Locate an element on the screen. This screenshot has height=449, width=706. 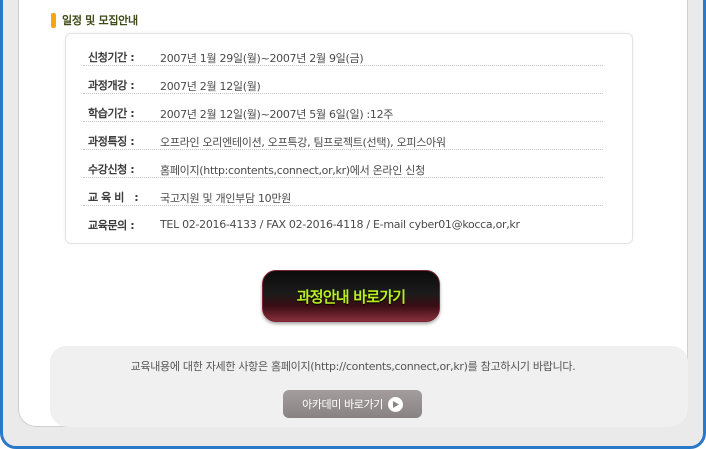
academy-button: 아카데미 바로가기 is located at coordinates (352, 404).